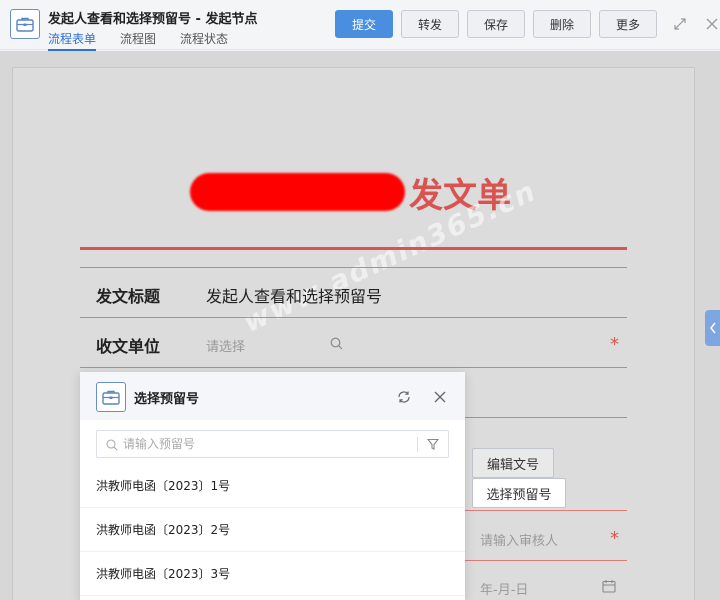 This screenshot has width=720, height=600. I want to click on subject-label: 发文标题, so click(128, 296).